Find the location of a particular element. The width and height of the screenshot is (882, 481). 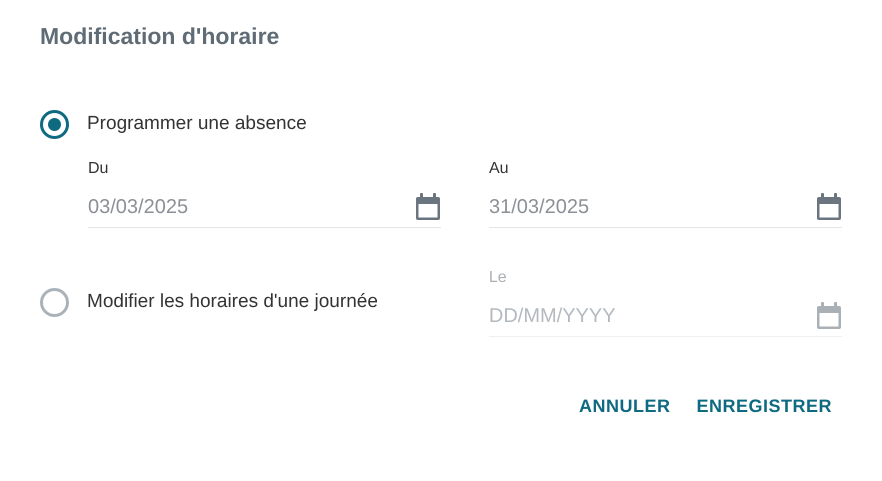

radio-label: Programmer une absence is located at coordinates (197, 124).